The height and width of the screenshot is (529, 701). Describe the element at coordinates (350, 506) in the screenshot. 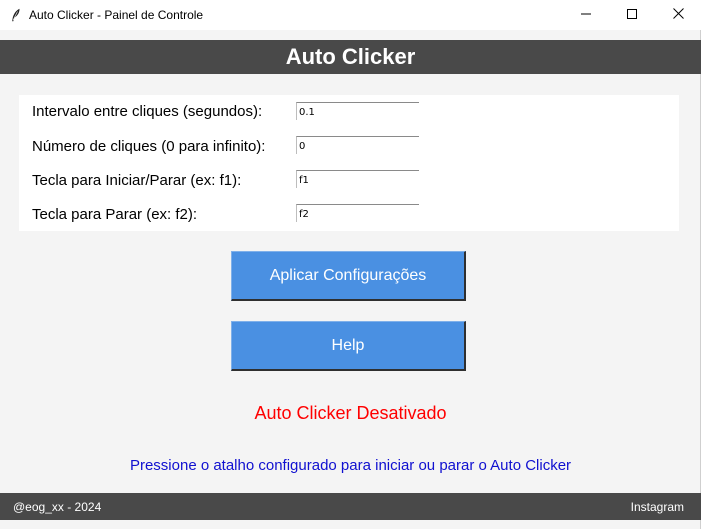

I see `footer-bar: @eog_xx - 2024 Instagram` at that location.